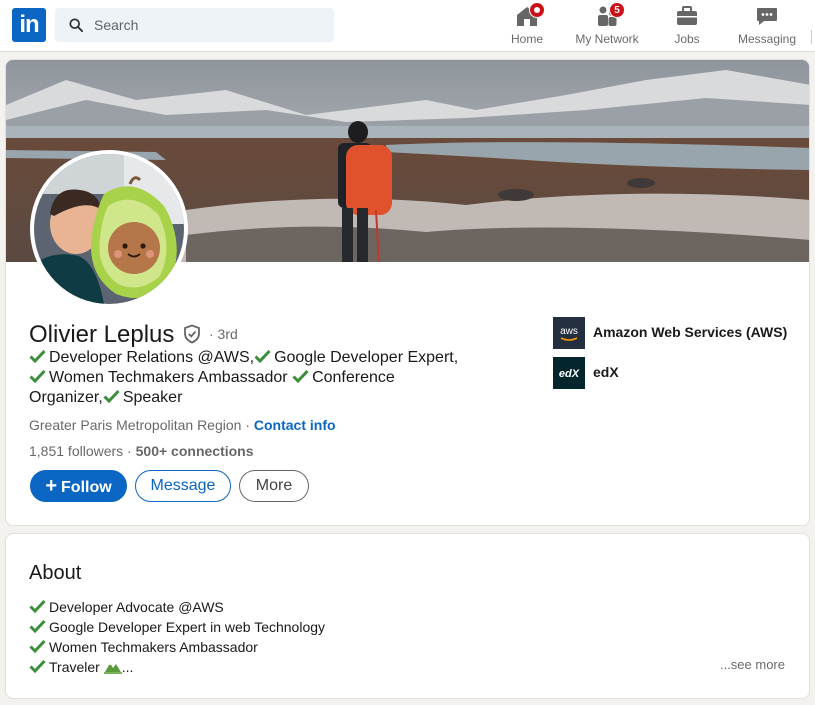 Image resolution: width=815 pixels, height=705 pixels. I want to click on profile-name: Olivier Leplus, so click(102, 334).